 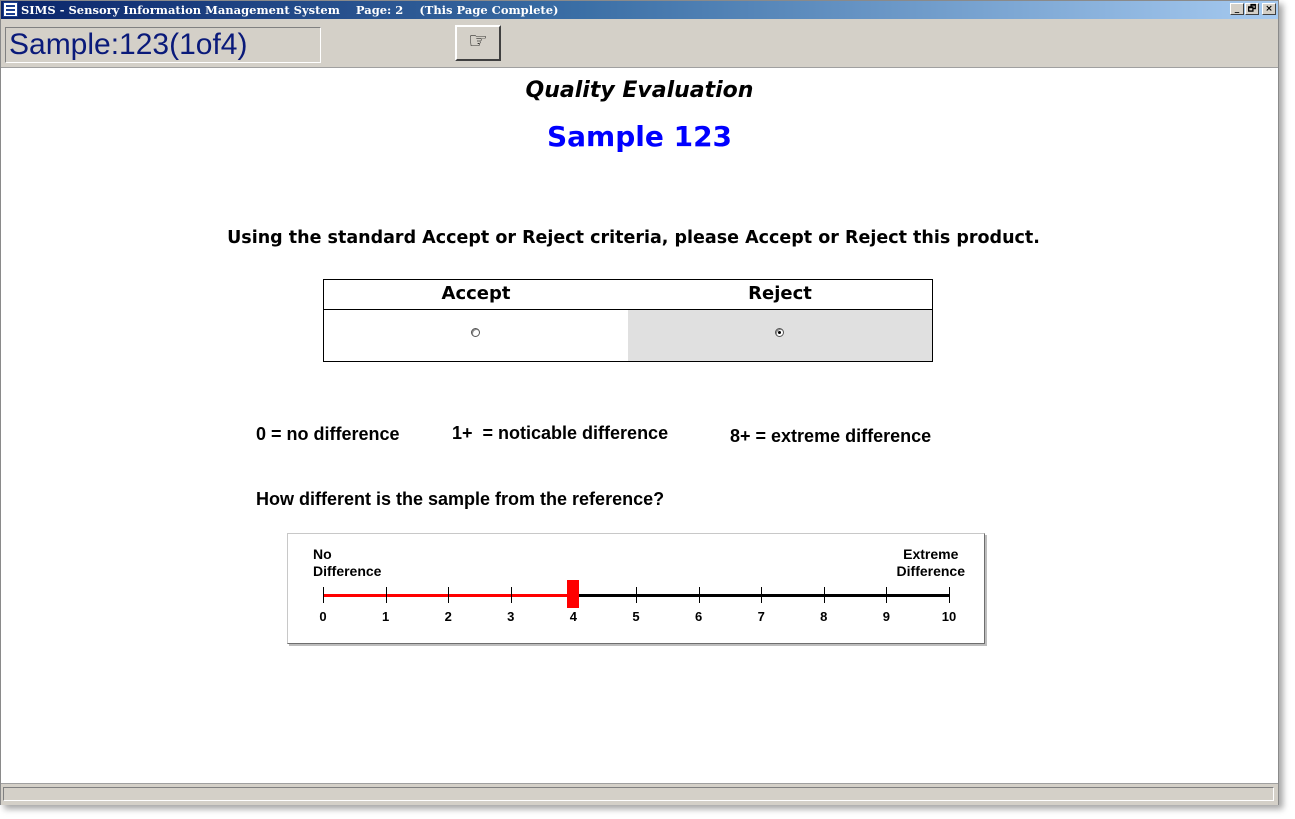 What do you see at coordinates (639, 136) in the screenshot?
I see `sample-title: Sample 123` at bounding box center [639, 136].